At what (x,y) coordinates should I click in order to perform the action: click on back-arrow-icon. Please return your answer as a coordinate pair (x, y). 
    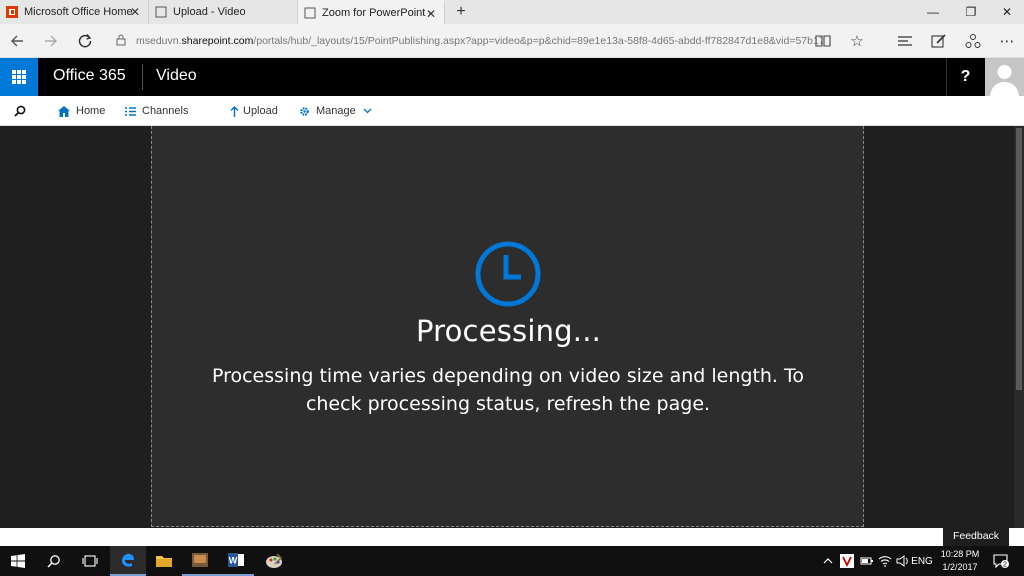
    Looking at the image, I should click on (17, 40).